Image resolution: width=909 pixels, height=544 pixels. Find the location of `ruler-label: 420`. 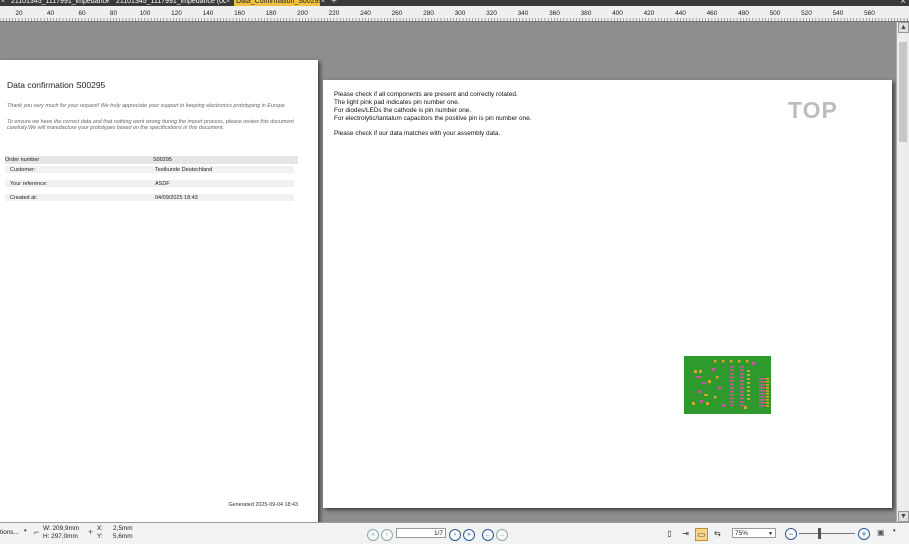

ruler-label: 420 is located at coordinates (649, 13).